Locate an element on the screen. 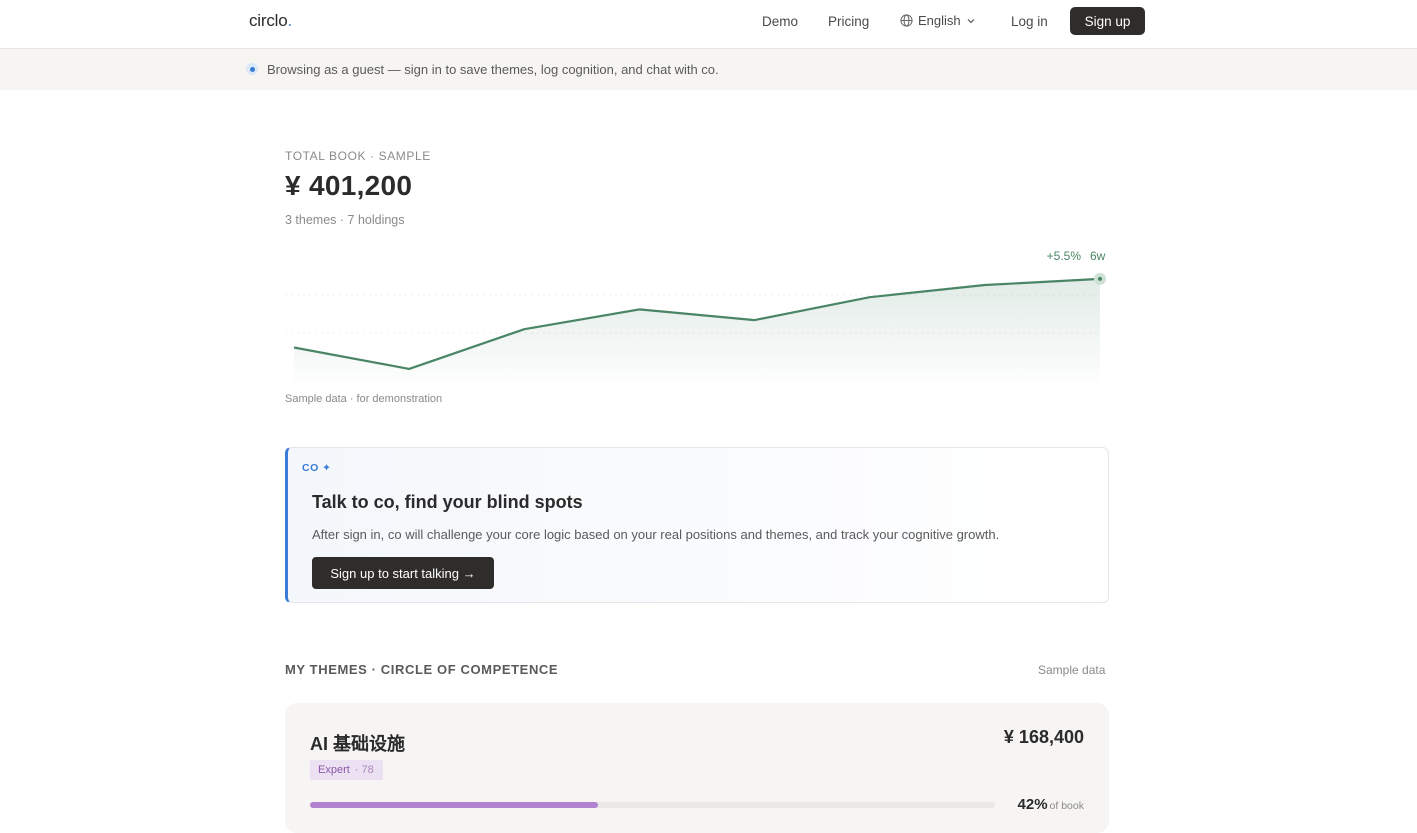 This screenshot has height=833, width=1417. theme-level-badge: Expert · 78 is located at coordinates (346, 770).